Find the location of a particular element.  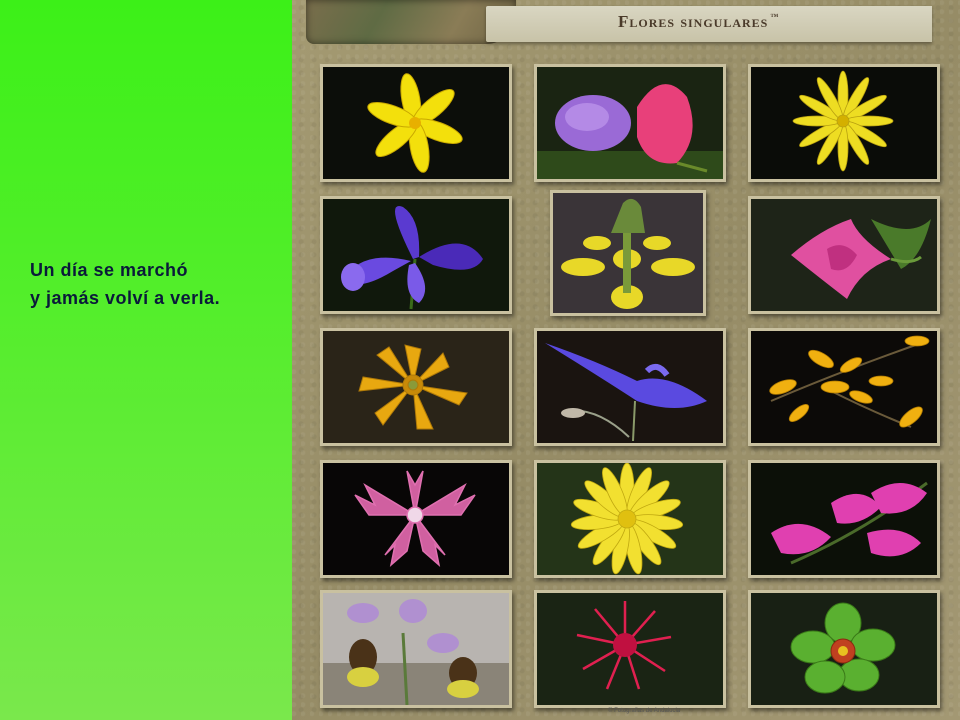

header-map-image is located at coordinates (411, 22).